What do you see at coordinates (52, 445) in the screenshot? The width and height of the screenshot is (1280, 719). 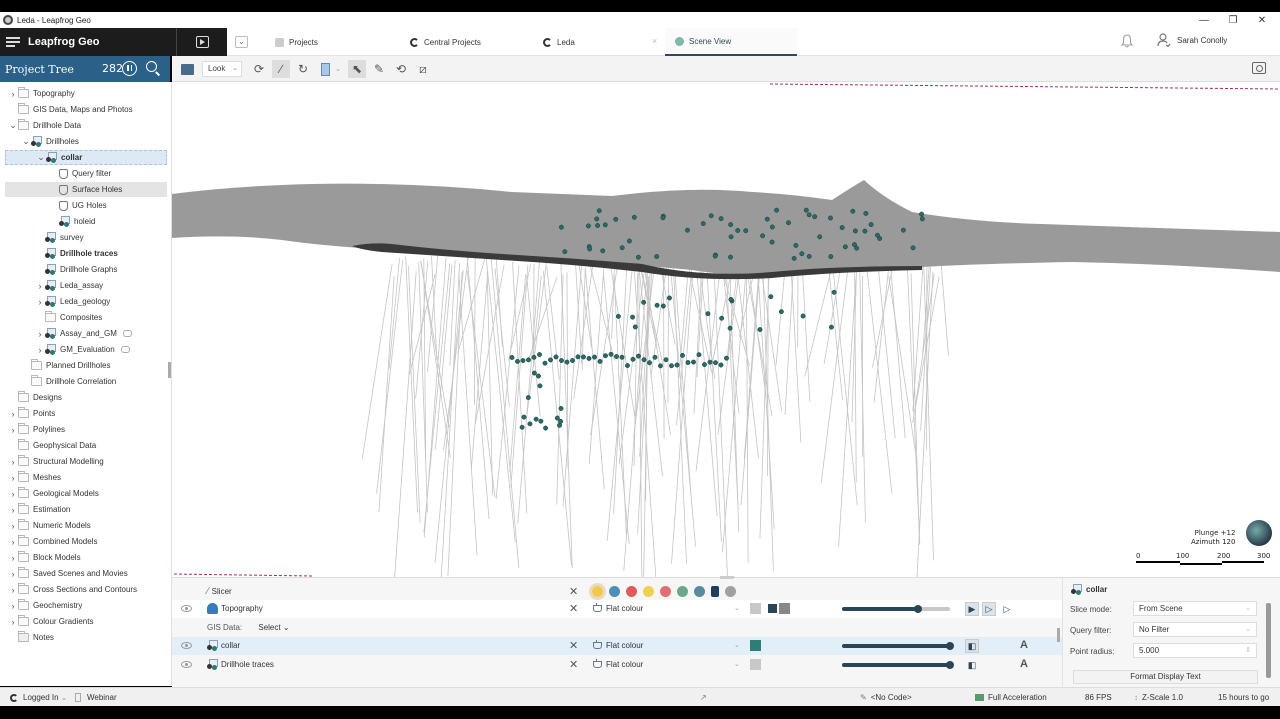 I see `tree-item: Geophysical Data` at bounding box center [52, 445].